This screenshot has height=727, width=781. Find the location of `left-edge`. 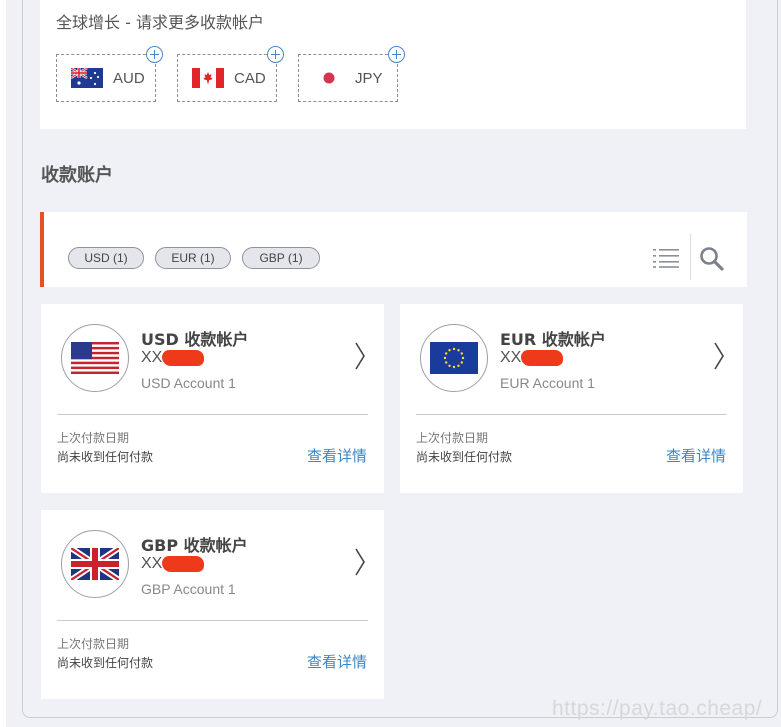

left-edge is located at coordinates (3, 363).